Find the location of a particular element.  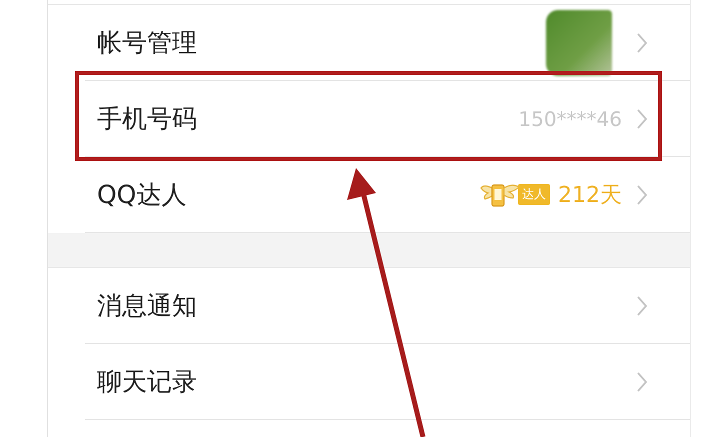

settings-row: 聊天记录 is located at coordinates (387, 382).